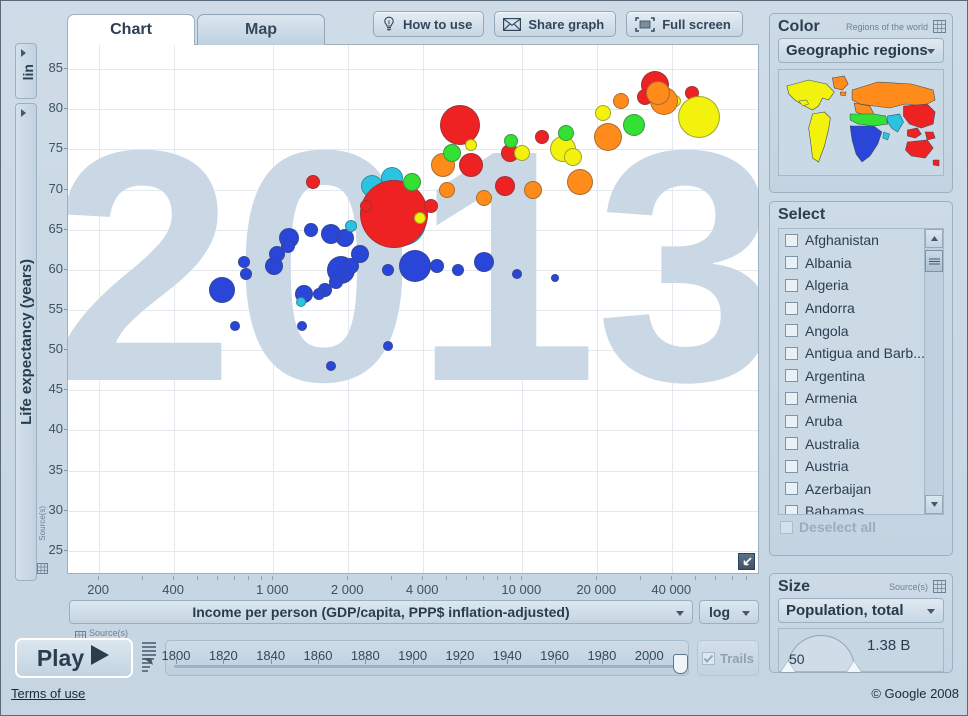 The width and height of the screenshot is (968, 716). Describe the element at coordinates (746, 561) in the screenshot. I see `zoom-out-handle` at that location.